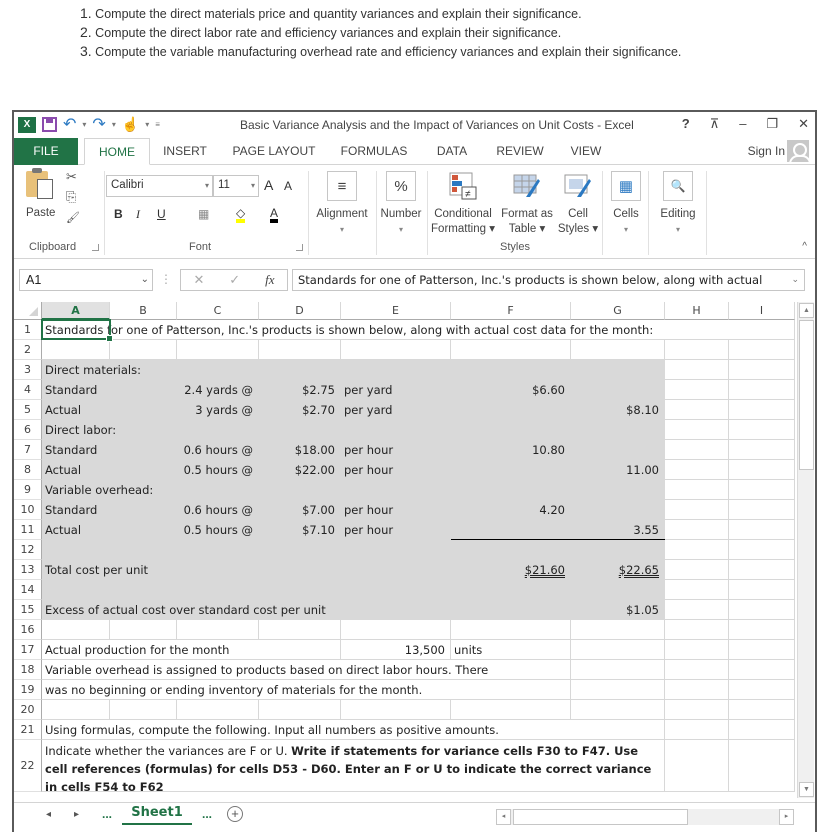 The height and width of the screenshot is (832, 819). Describe the element at coordinates (742, 124) in the screenshot. I see `minimize-icon: –` at that location.